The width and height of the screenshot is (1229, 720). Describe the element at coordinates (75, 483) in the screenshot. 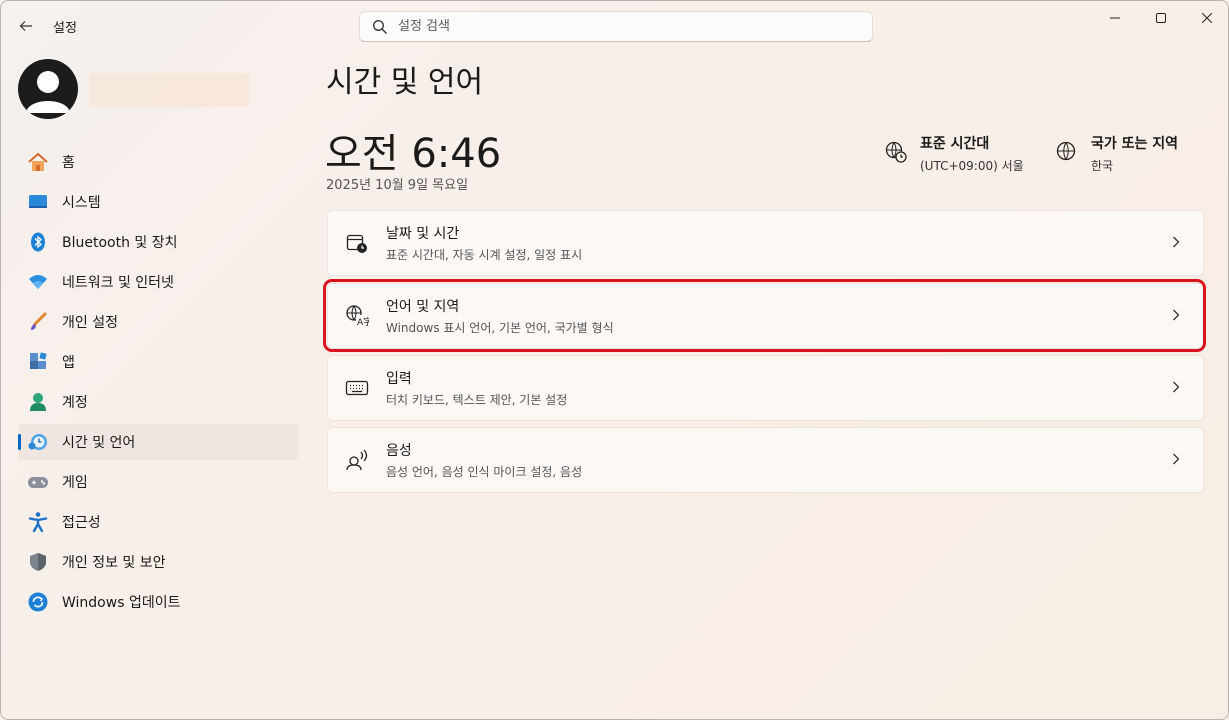

I see `sidebar-item-label: 게임` at that location.